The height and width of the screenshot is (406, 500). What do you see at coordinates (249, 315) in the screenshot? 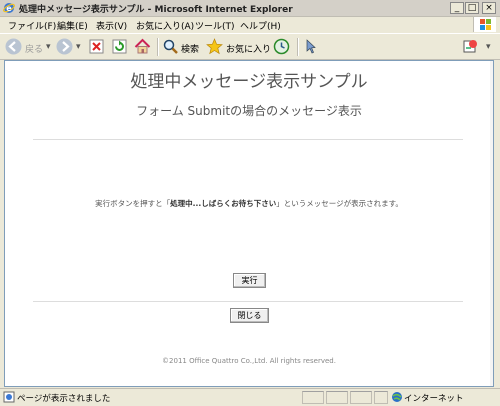
I see `close-page-button: 閉じる` at bounding box center [249, 315].